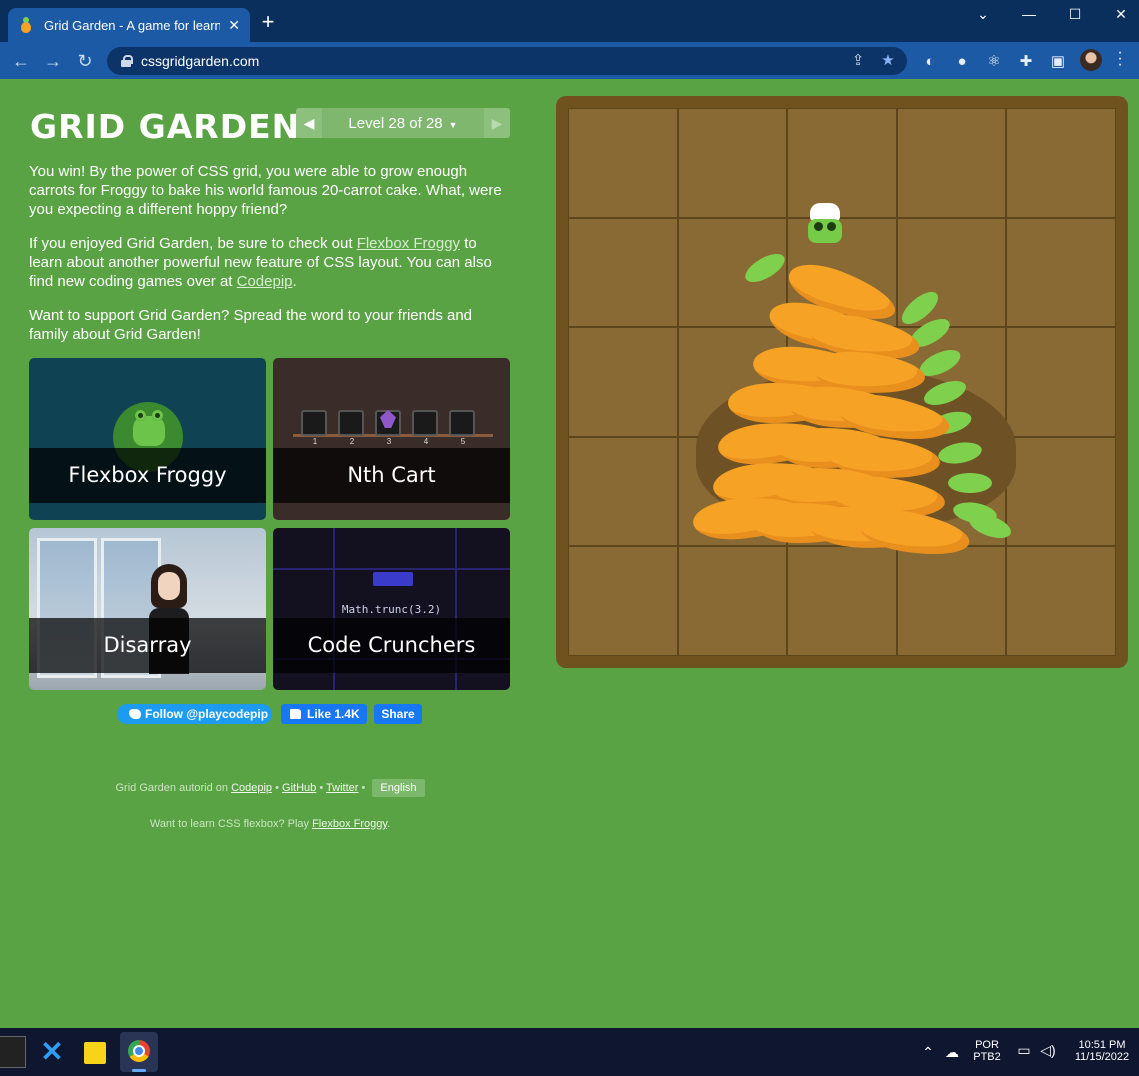 The width and height of the screenshot is (1139, 1076). Describe the element at coordinates (52, 1052) in the screenshot. I see `vscode-icon: ✕` at that location.